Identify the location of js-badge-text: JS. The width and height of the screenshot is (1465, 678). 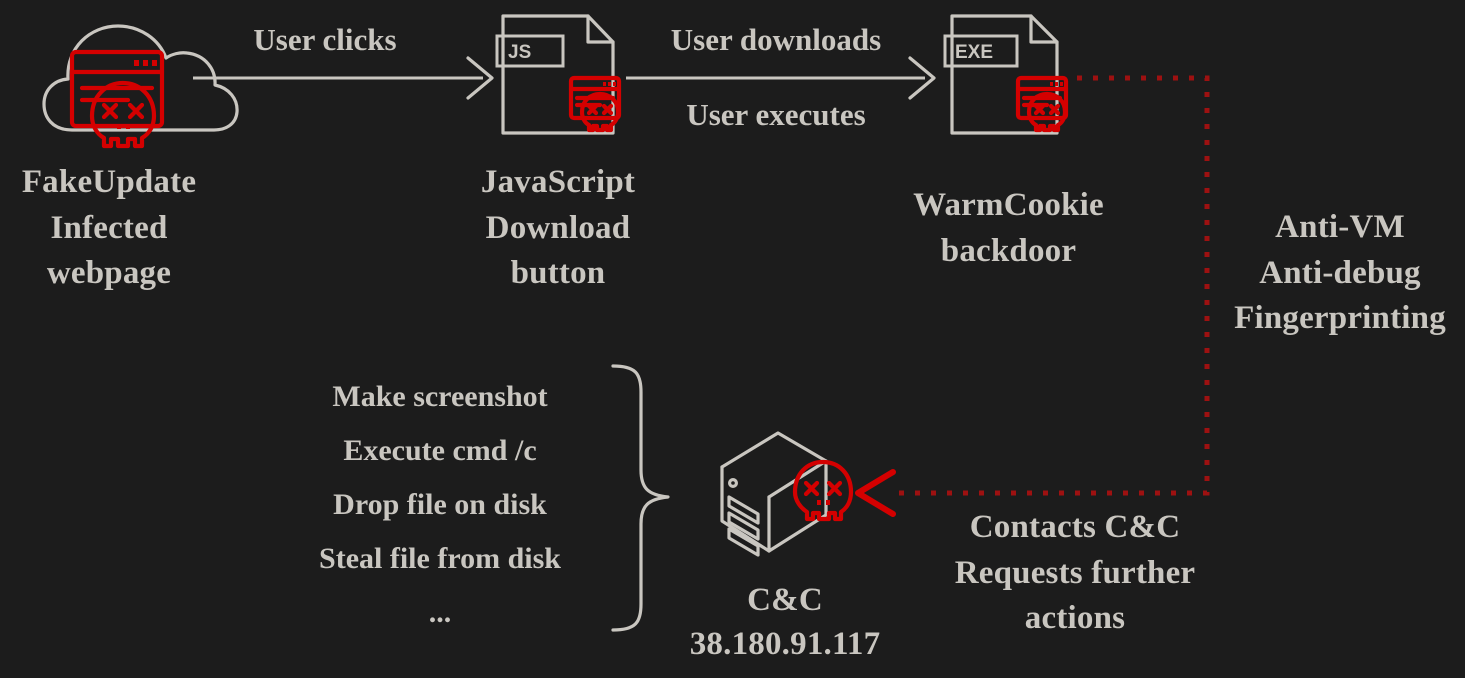
(519, 52).